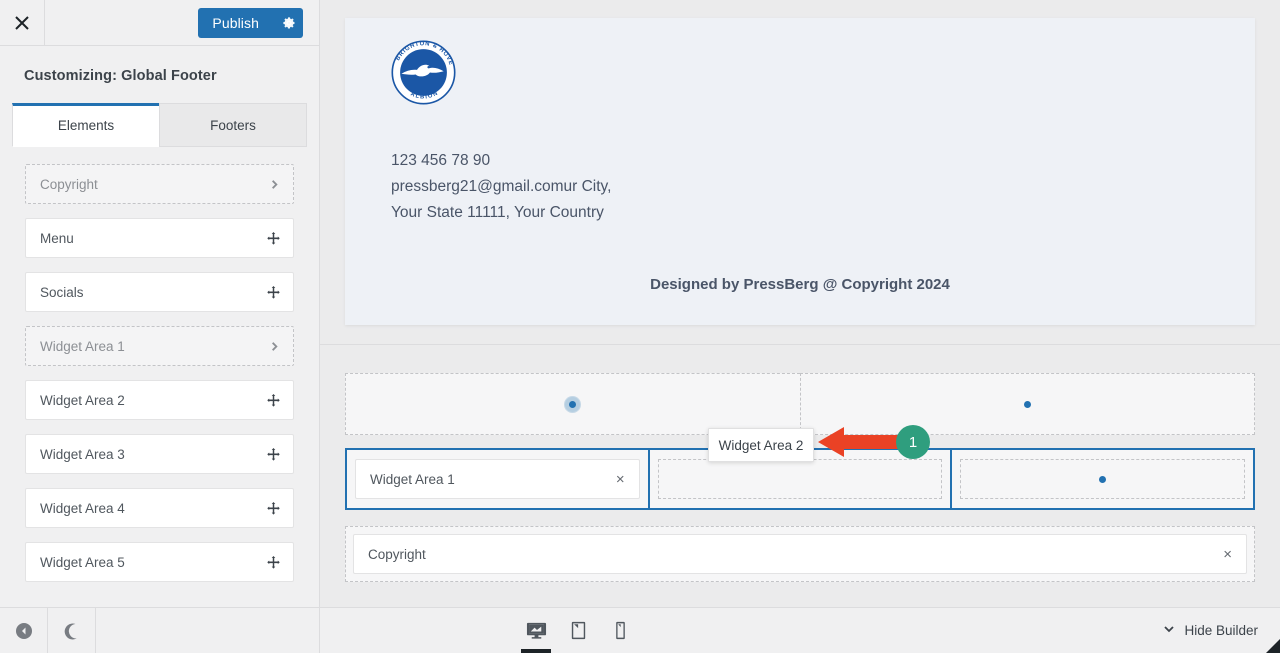 This screenshot has height=653, width=1280. I want to click on element-item-socials: Socials, so click(159, 292).